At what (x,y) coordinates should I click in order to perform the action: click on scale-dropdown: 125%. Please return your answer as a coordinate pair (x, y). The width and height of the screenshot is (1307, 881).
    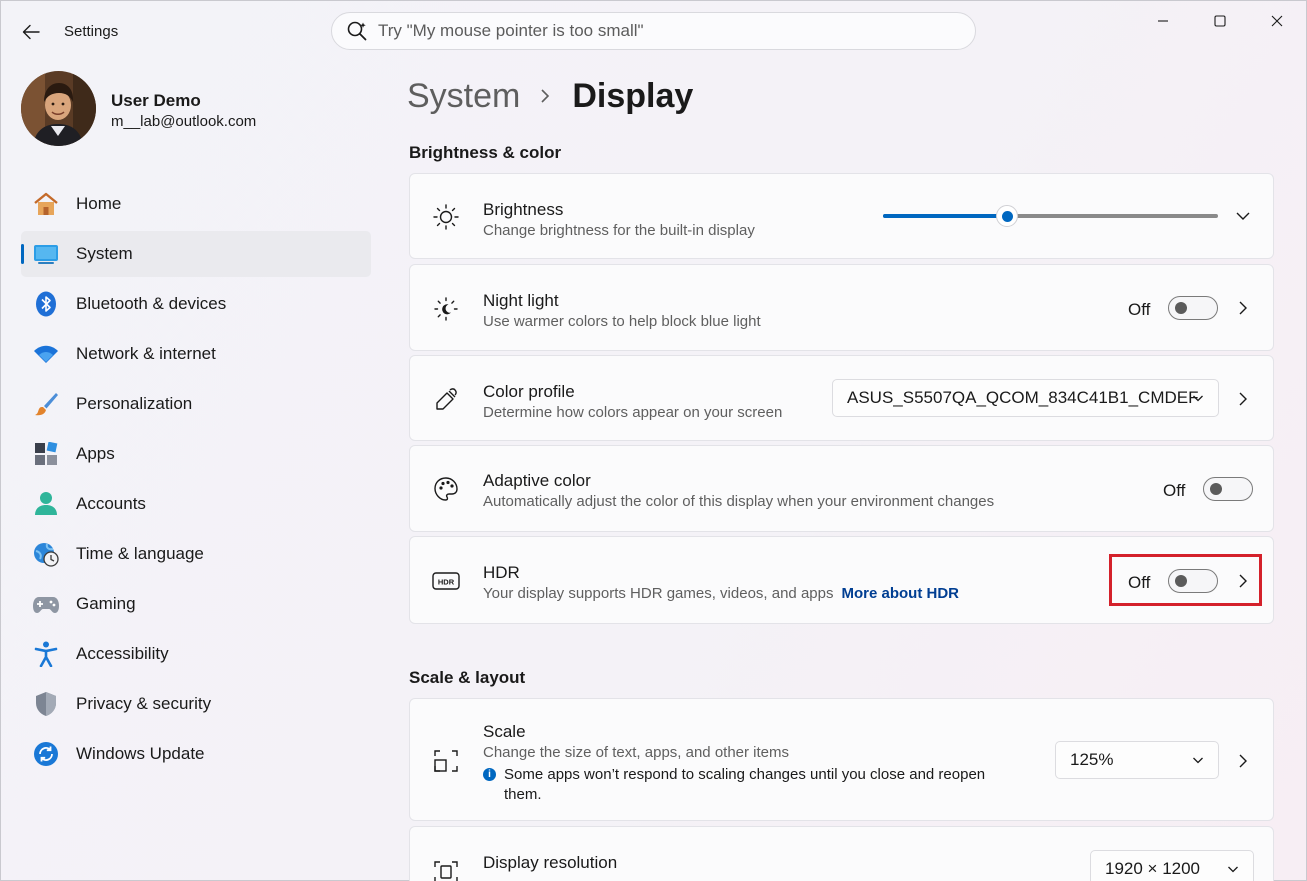
    Looking at the image, I should click on (1137, 760).